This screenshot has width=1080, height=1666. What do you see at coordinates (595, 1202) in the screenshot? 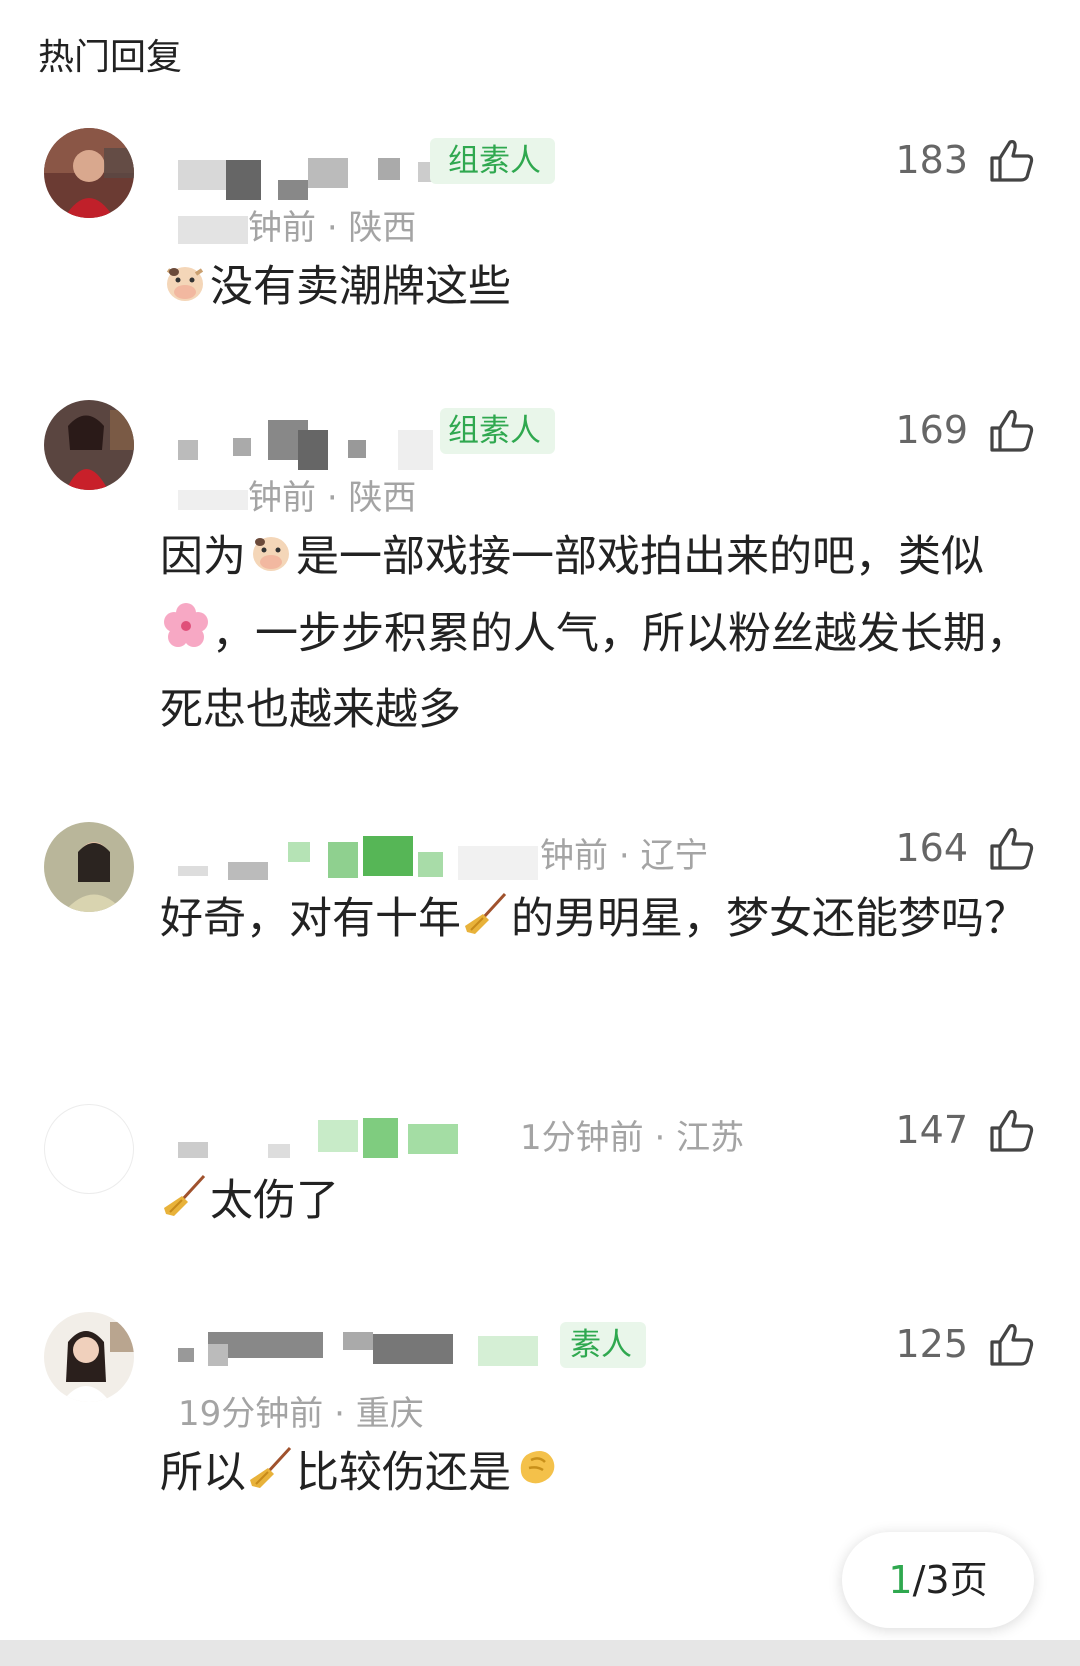
I see `comment-text: 太伤了` at bounding box center [595, 1202].